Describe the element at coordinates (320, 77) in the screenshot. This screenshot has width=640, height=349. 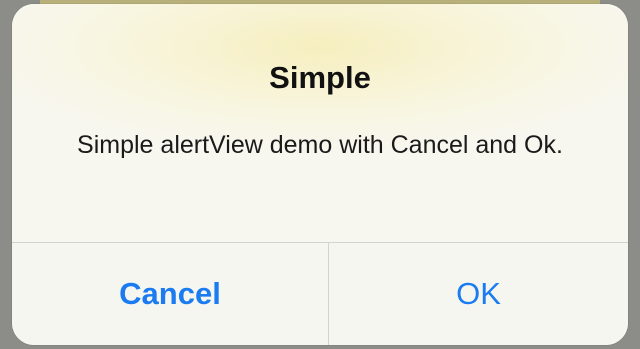
I see `alert-title: Simple` at that location.